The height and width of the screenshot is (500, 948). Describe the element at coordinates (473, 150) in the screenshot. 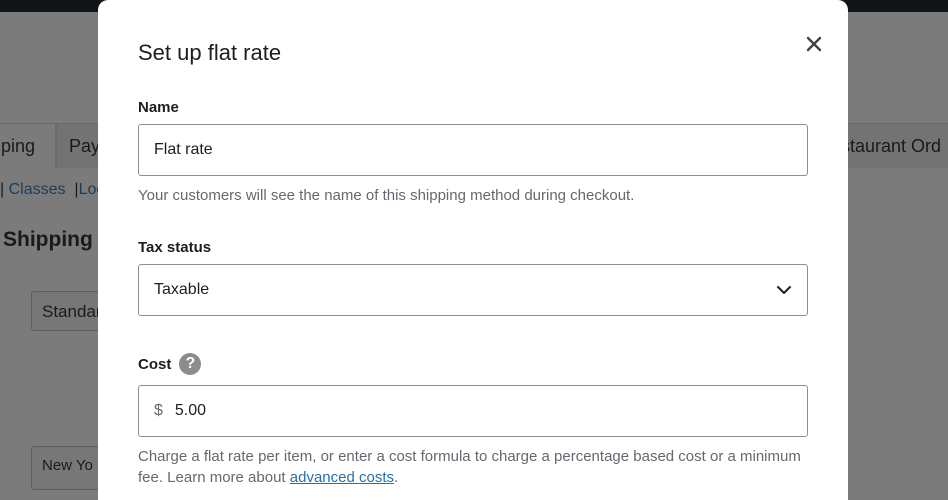

I see `name-input` at that location.